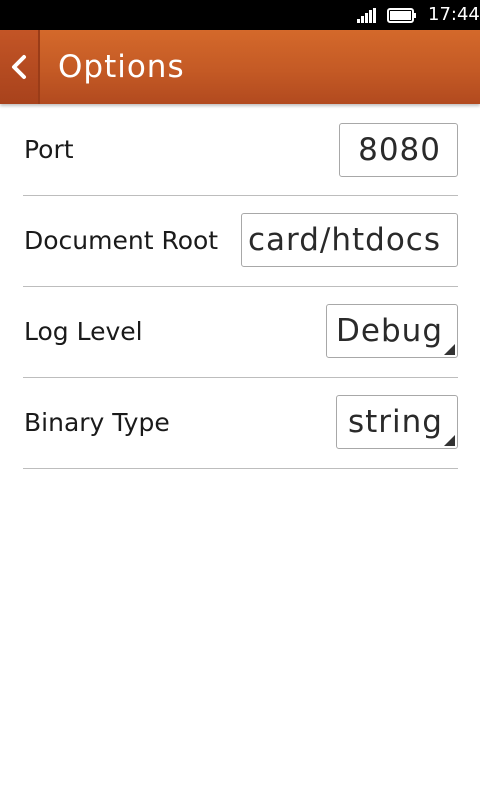 The image size is (480, 799). I want to click on document-root-label: Document Root, so click(121, 240).